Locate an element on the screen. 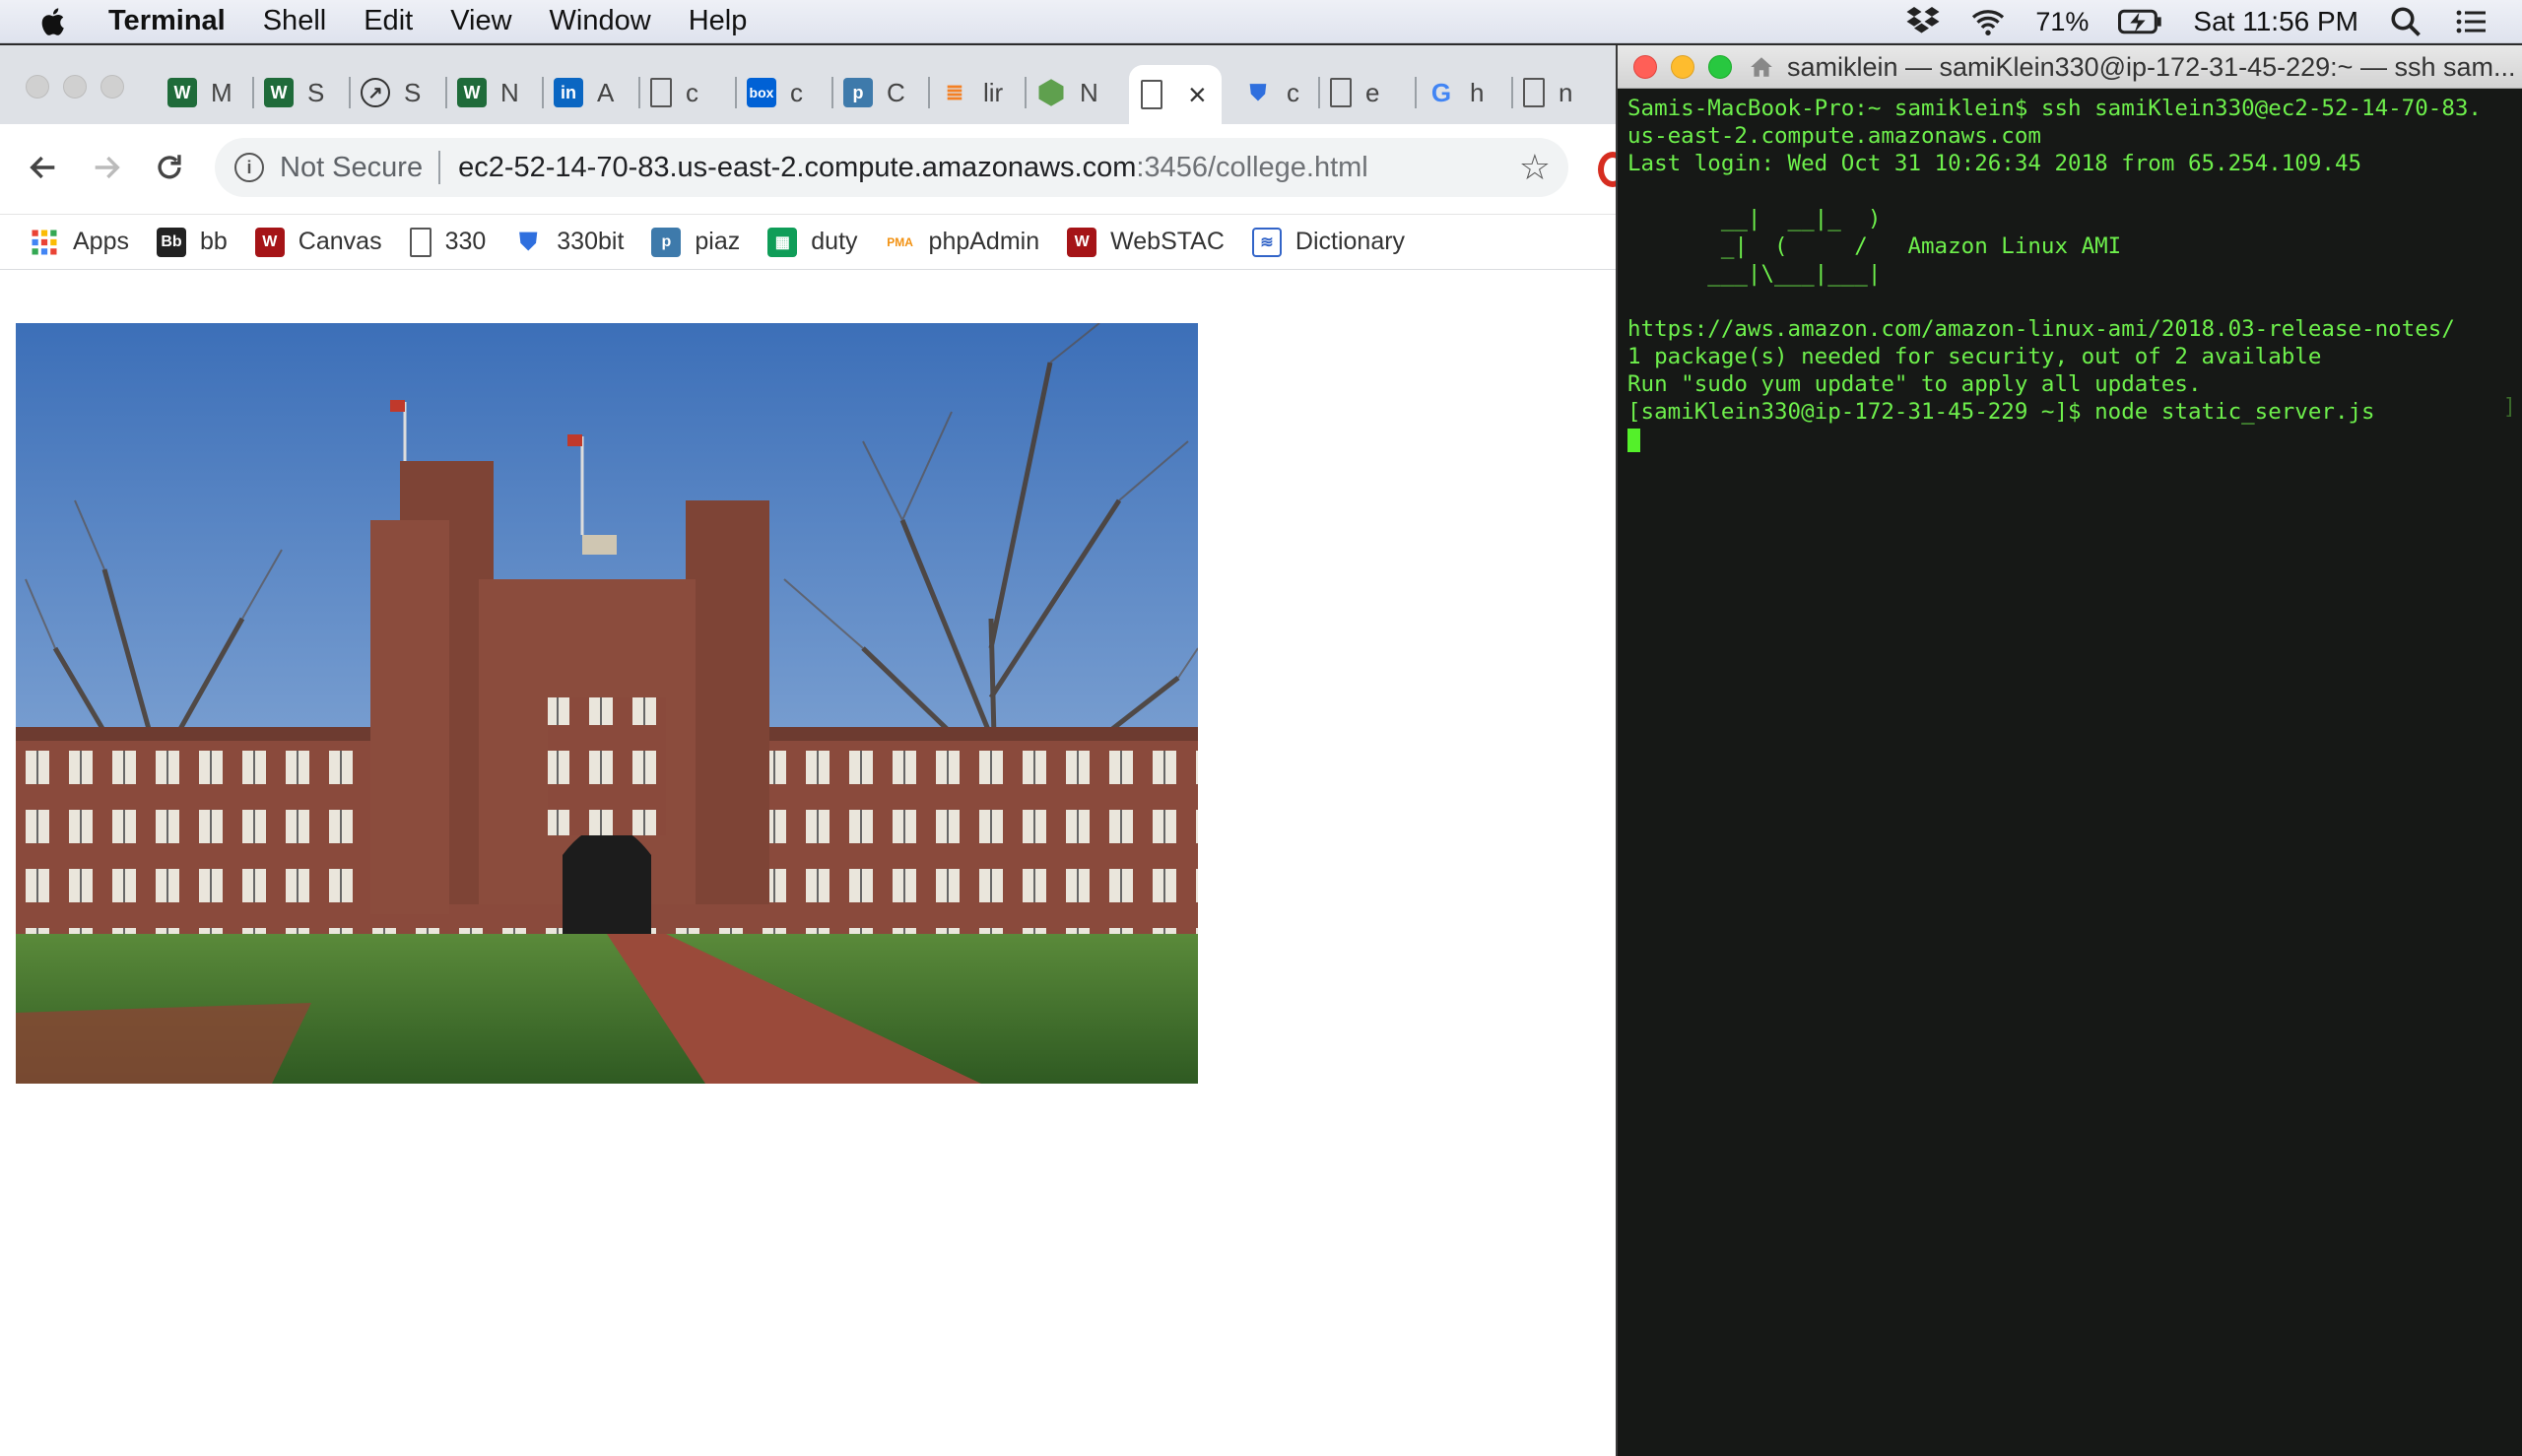  nodejs-icon is located at coordinates (1051, 92).